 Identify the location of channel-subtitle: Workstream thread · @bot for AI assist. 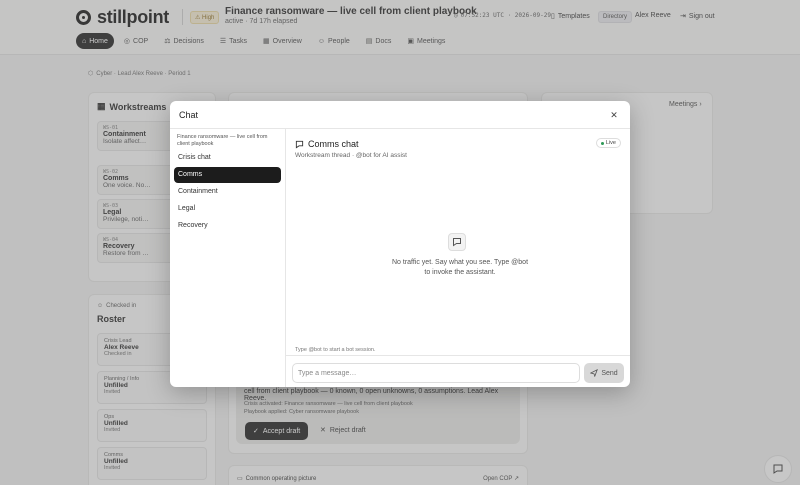
(351, 155).